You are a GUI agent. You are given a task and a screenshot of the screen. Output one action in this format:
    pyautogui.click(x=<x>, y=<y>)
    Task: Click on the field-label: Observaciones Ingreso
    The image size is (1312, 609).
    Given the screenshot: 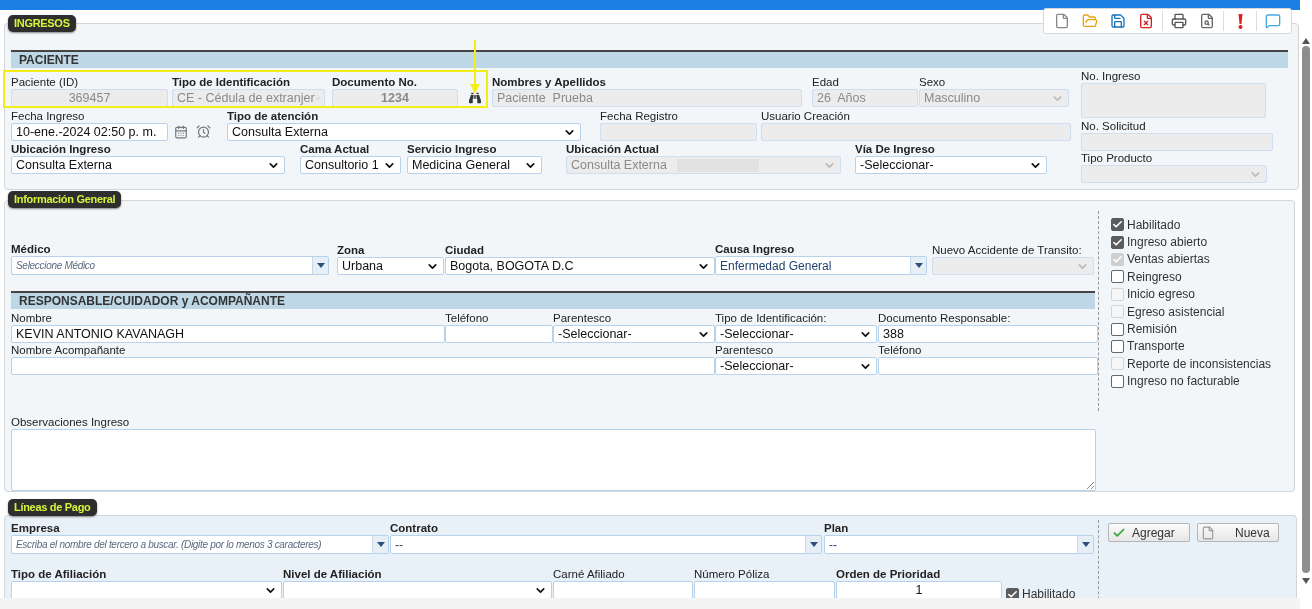 What is the action you would take?
    pyautogui.click(x=70, y=422)
    